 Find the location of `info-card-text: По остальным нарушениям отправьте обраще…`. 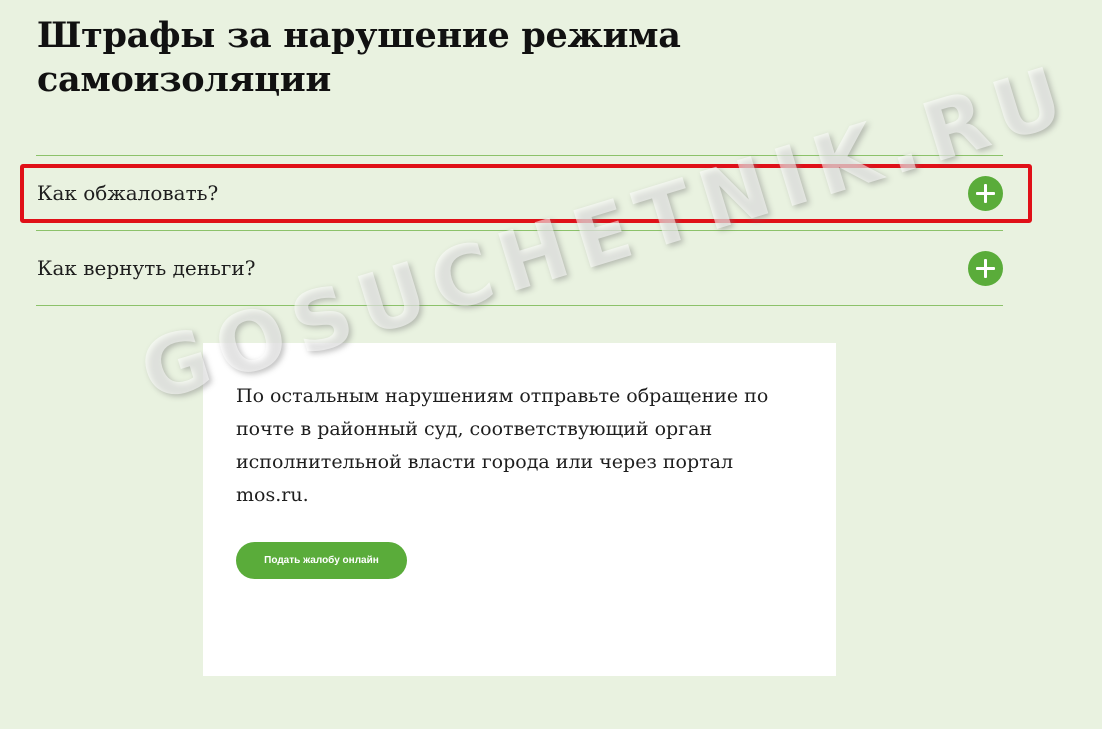

info-card-text: По остальным нарушениям отправьте обраще… is located at coordinates (502, 445).